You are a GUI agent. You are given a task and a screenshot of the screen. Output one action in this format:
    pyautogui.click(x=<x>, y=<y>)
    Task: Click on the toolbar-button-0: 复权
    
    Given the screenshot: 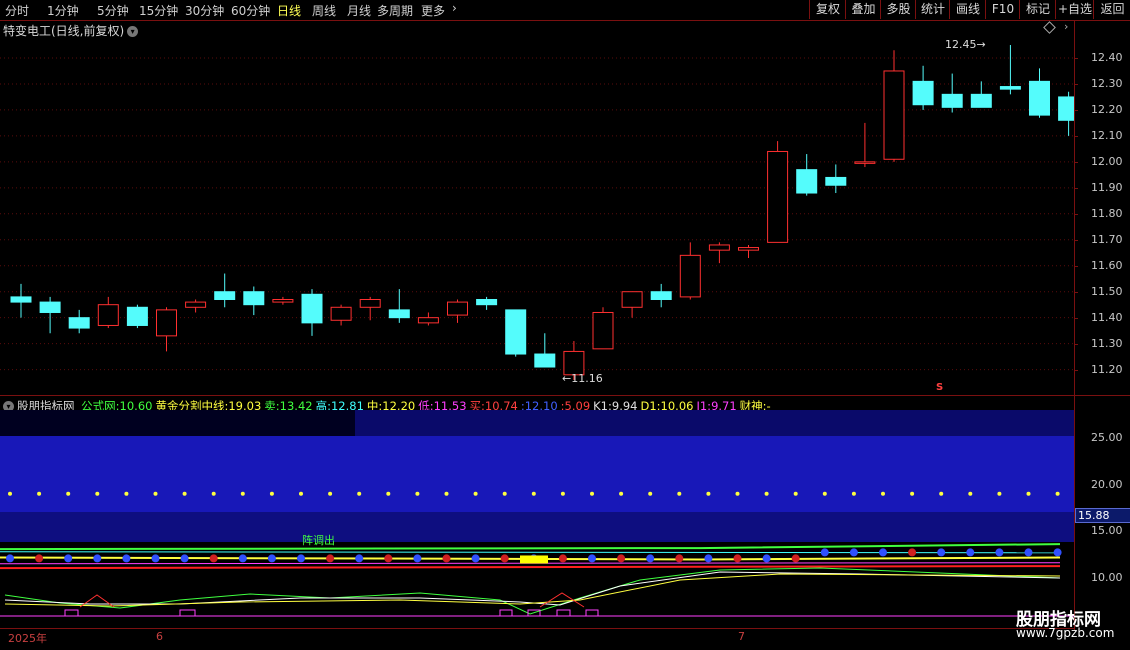 What is the action you would take?
    pyautogui.click(x=827, y=9)
    